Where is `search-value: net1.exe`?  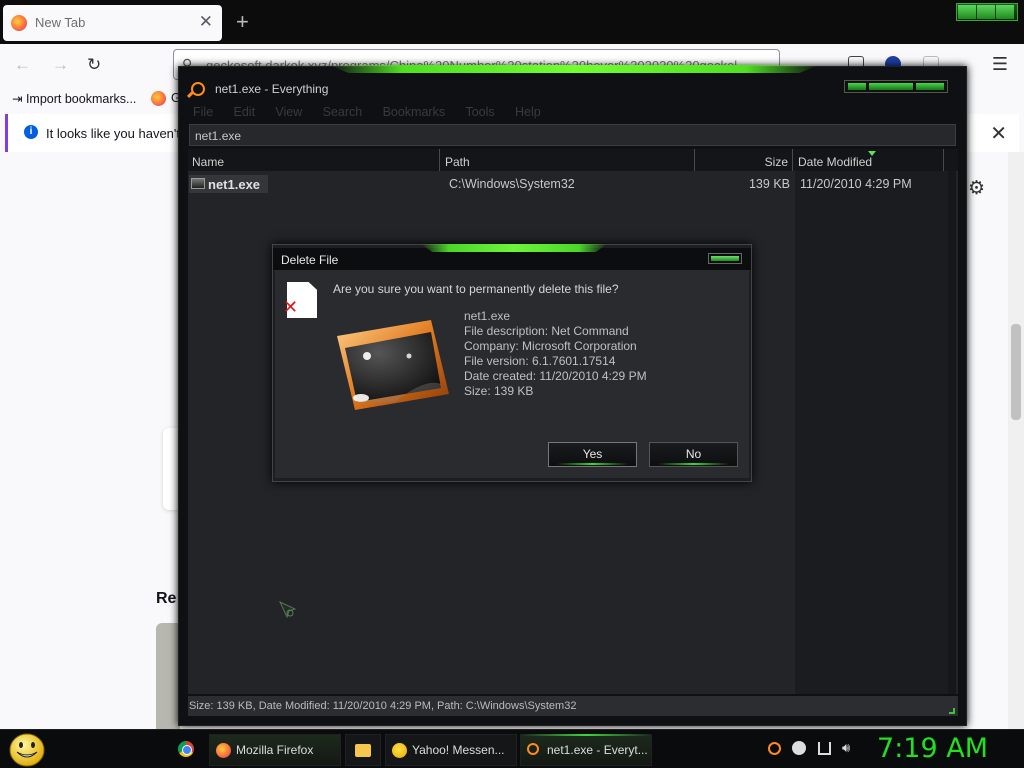
search-value: net1.exe is located at coordinates (218, 136).